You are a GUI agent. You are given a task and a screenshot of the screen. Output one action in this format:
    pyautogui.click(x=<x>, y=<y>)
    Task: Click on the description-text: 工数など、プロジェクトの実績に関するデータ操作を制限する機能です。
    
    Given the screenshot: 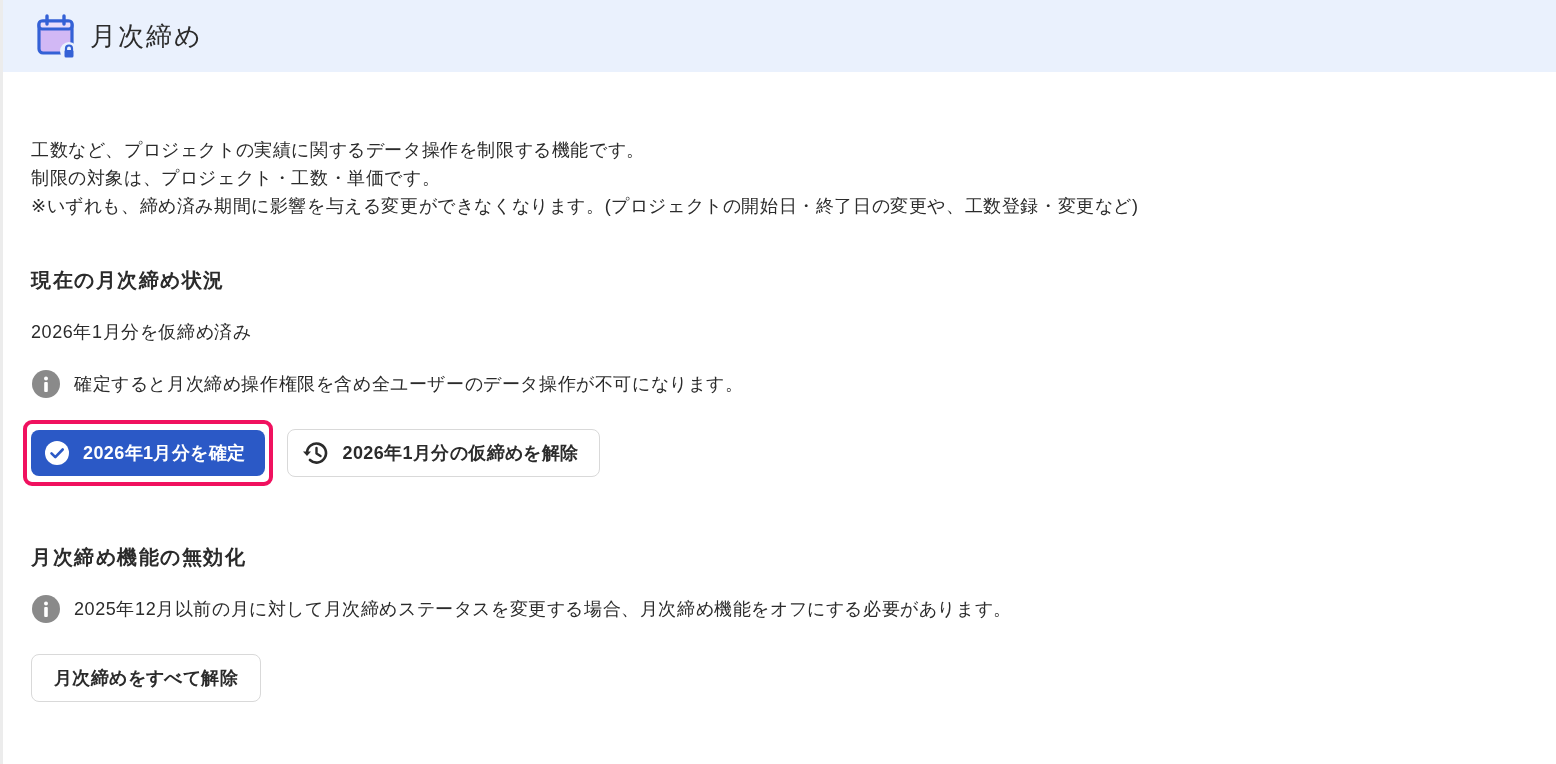 What is the action you would take?
    pyautogui.click(x=338, y=150)
    